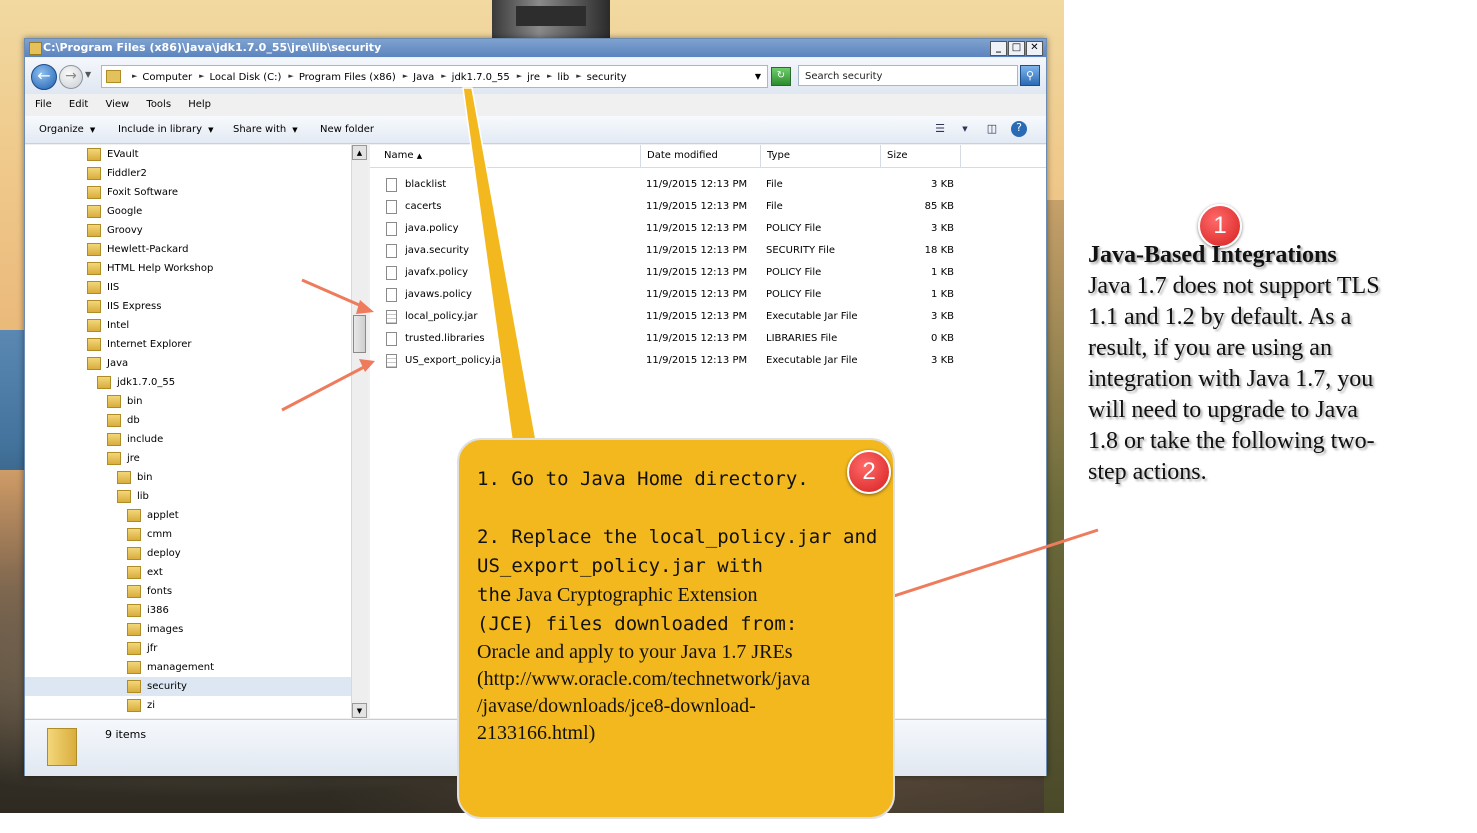 The height and width of the screenshot is (833, 1477). Describe the element at coordinates (88, 74) in the screenshot. I see `history-dropdown-icon: ▼` at that location.